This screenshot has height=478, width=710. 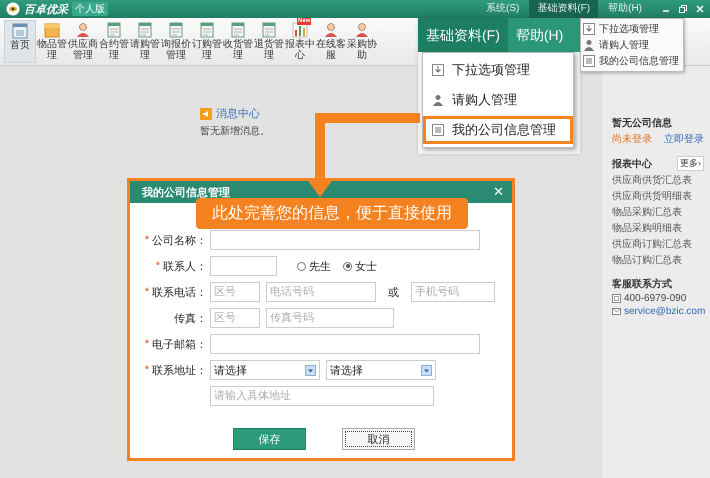 I want to click on toolbar-button: 请购管理, so click(x=145, y=41).